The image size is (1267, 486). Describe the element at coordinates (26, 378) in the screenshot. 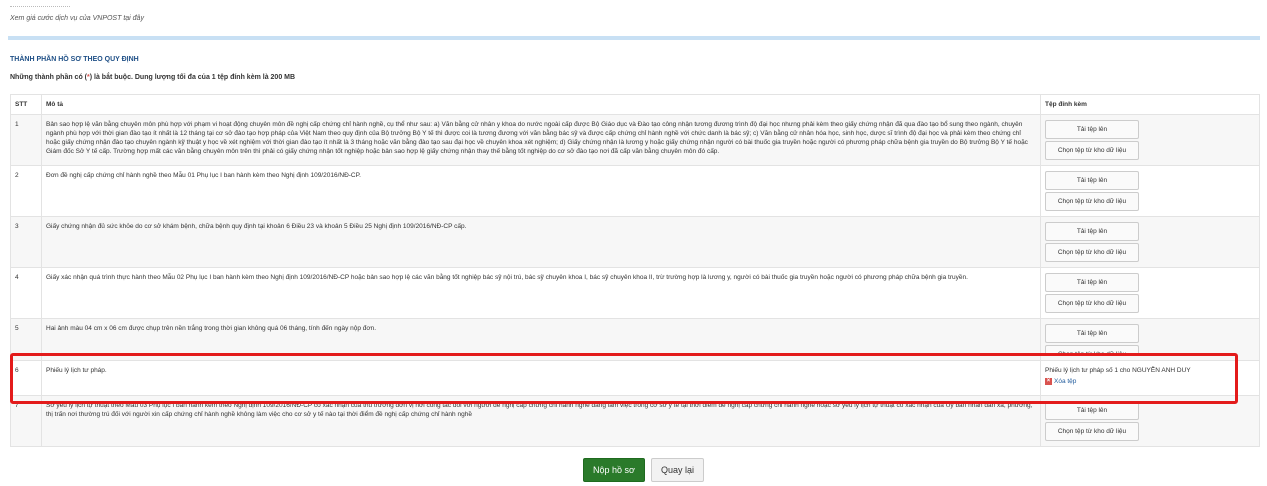

I see `row-stt: 6` at that location.